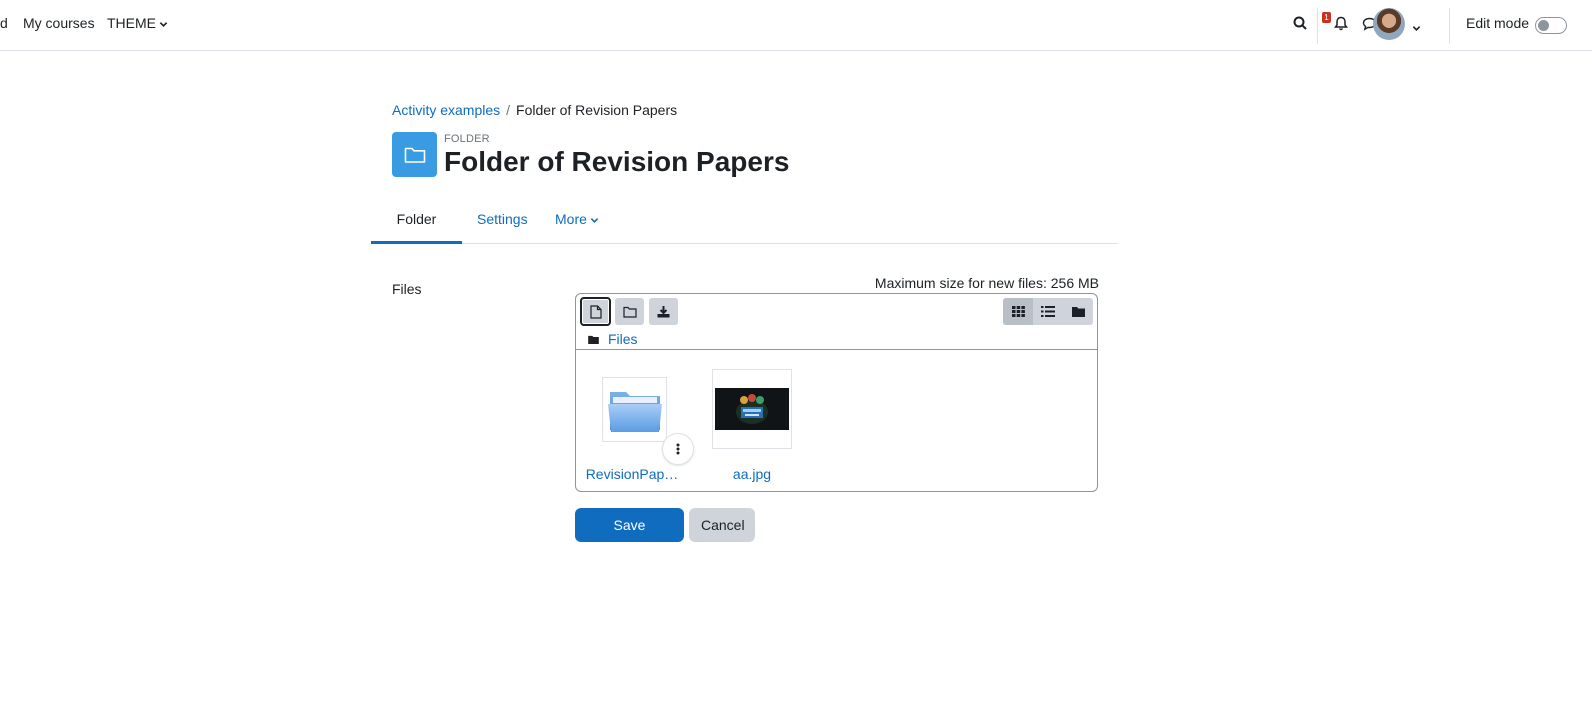 The image size is (1592, 716). I want to click on list-icon, so click(1048, 311).